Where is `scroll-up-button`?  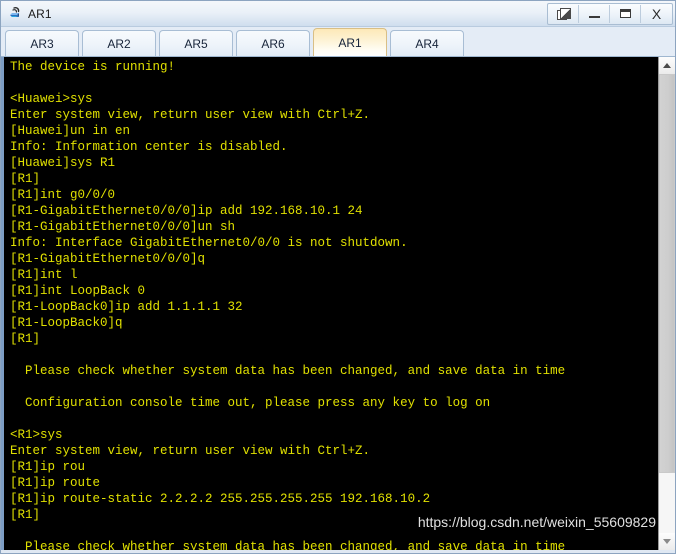
scroll-up-button is located at coordinates (667, 65).